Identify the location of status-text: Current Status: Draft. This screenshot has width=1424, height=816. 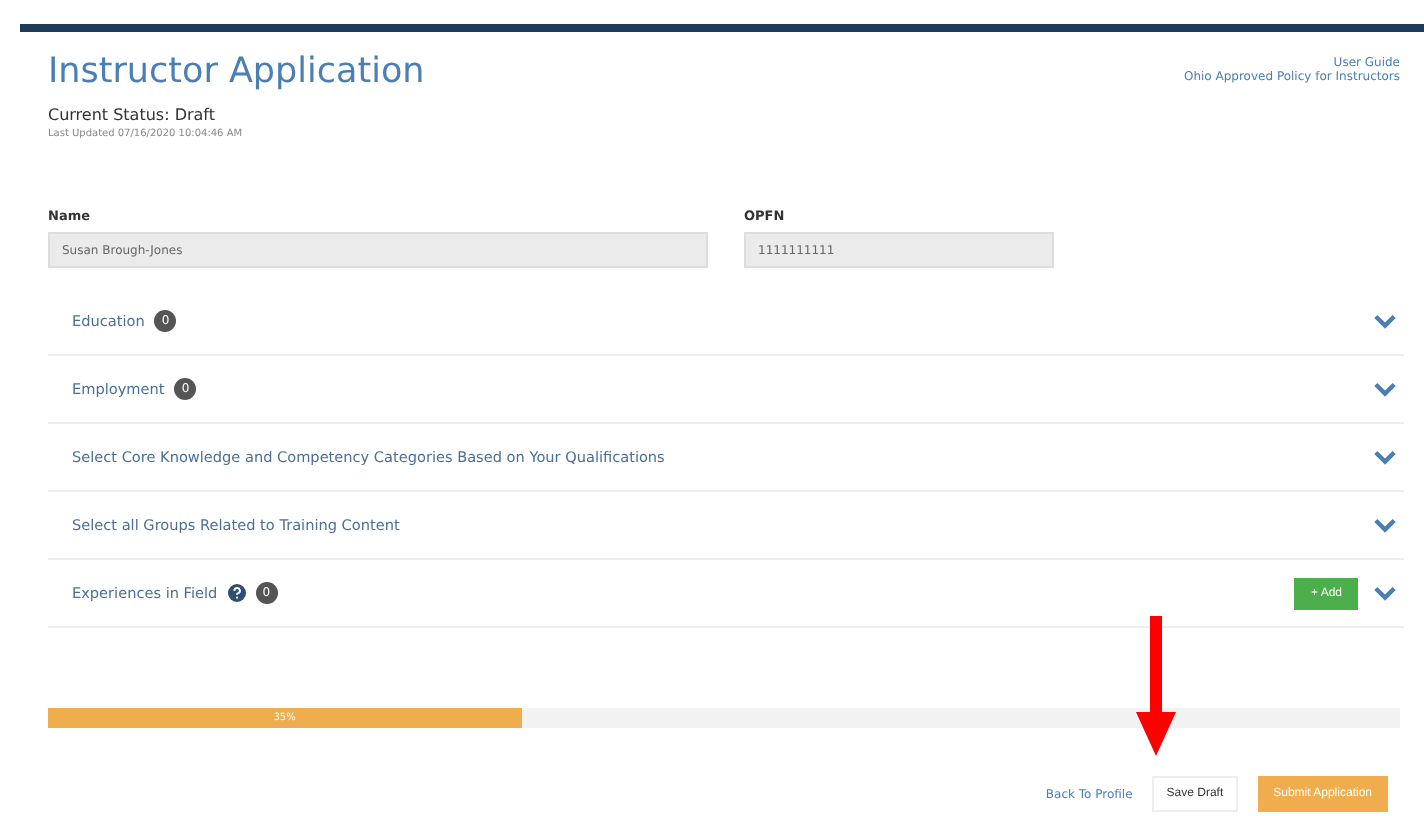
(132, 115).